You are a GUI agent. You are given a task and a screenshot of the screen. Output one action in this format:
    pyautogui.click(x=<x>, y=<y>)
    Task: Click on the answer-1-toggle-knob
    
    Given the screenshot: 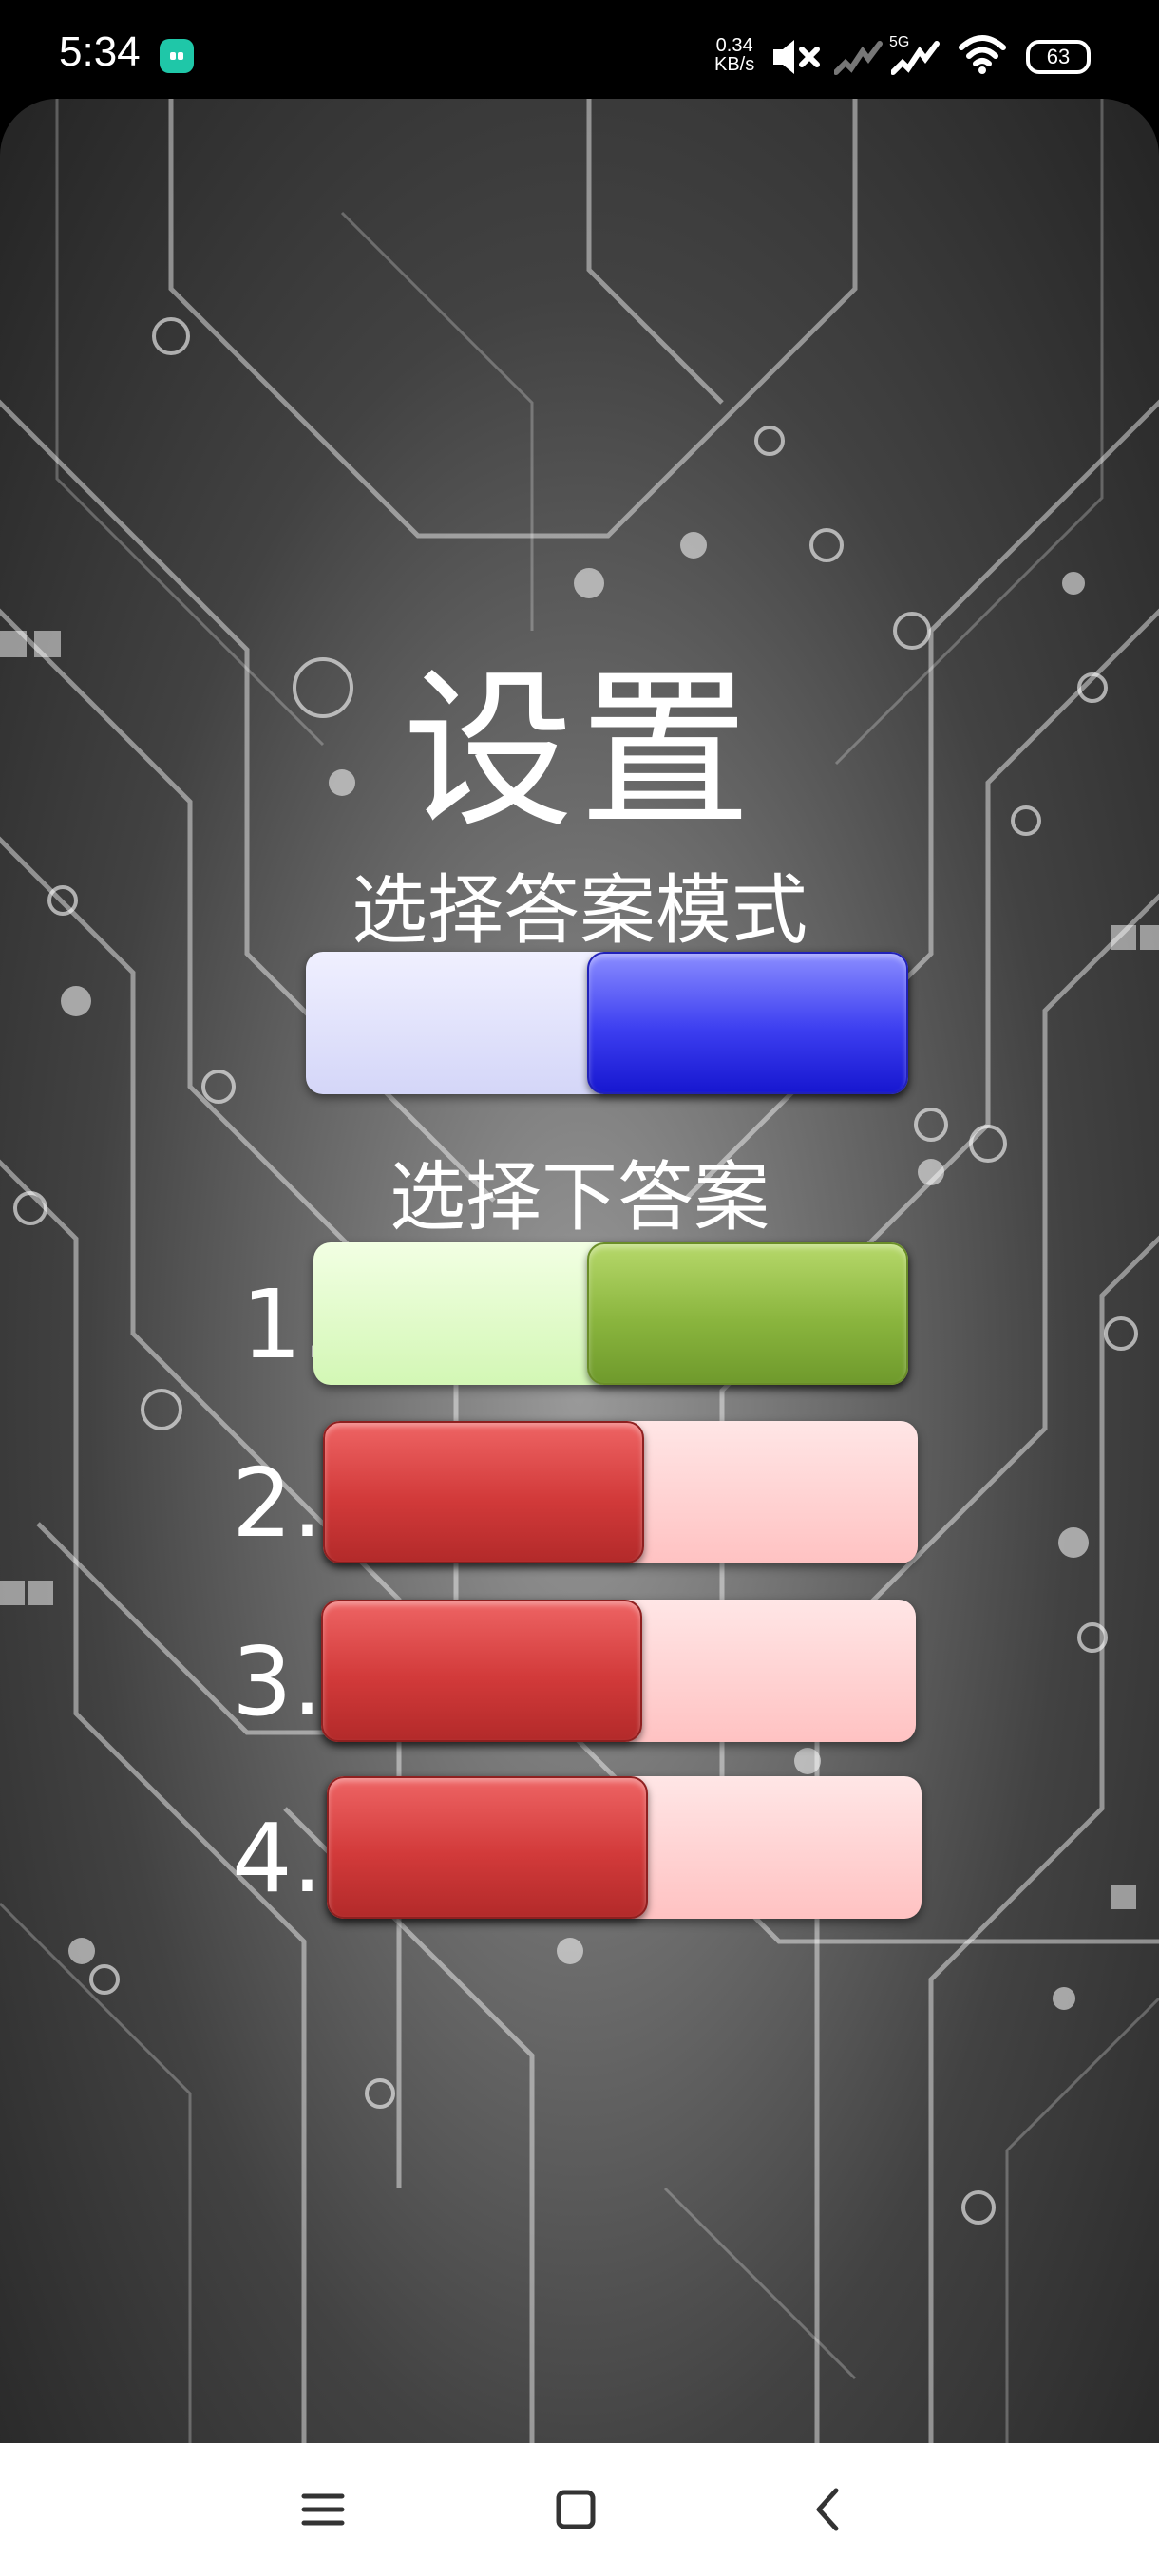 What is the action you would take?
    pyautogui.click(x=747, y=1313)
    